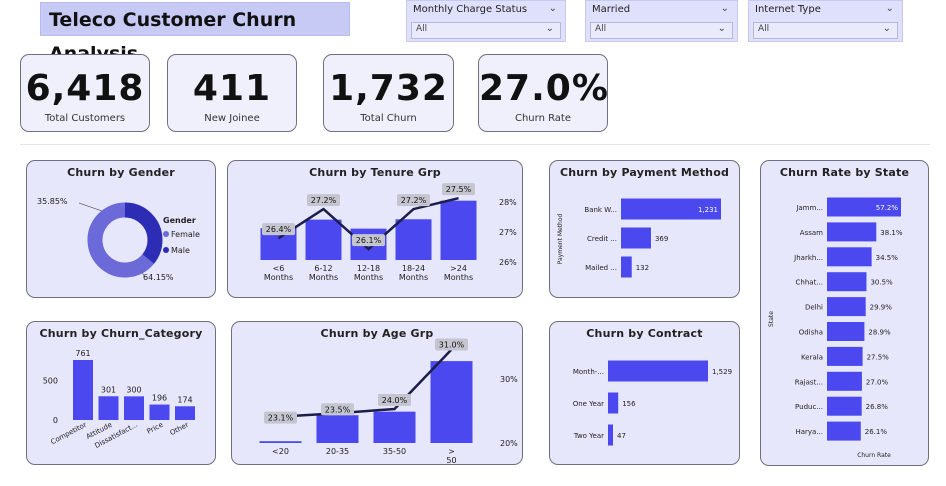  Describe the element at coordinates (155, 428) in the screenshot. I see `x-tick-label: Price` at that location.